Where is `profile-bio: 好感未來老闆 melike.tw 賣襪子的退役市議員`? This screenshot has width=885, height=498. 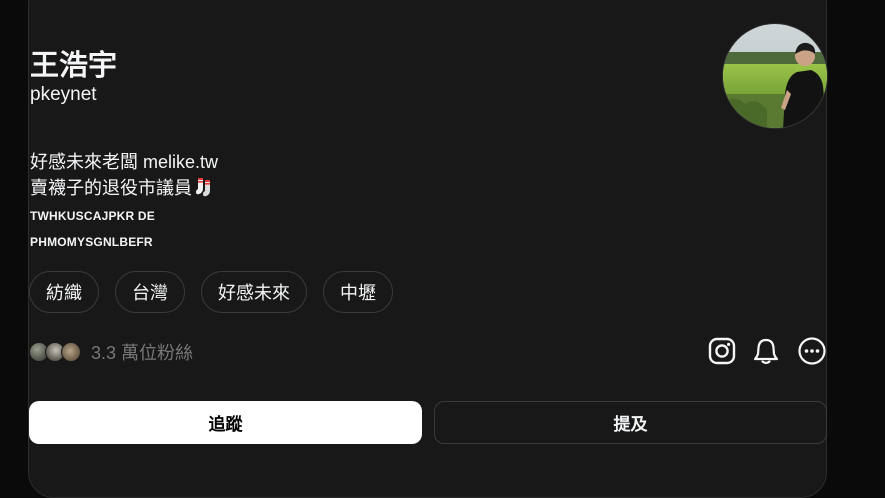 profile-bio: 好感未來老闆 melike.tw 賣襪子的退役市議員 is located at coordinates (124, 176).